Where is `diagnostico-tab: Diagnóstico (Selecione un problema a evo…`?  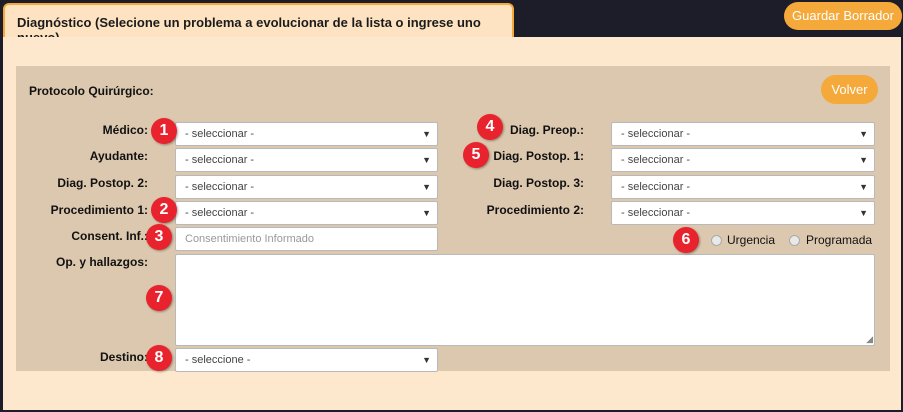 diagnostico-tab: Diagnóstico (Selecione un problema a evo… is located at coordinates (258, 24).